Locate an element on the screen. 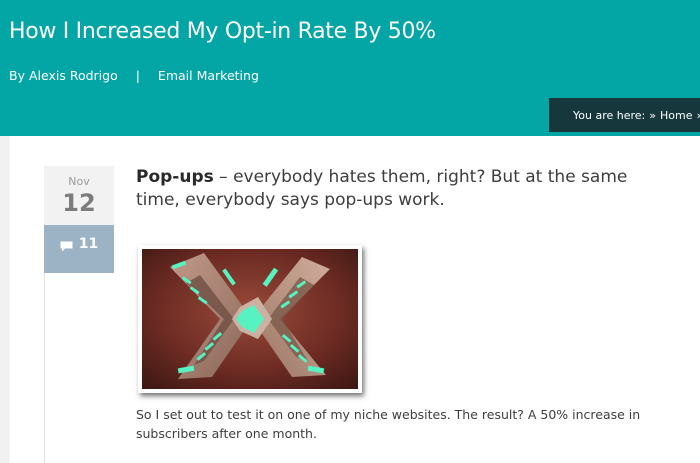 The height and width of the screenshot is (463, 700). comments-count: 11 is located at coordinates (88, 244).